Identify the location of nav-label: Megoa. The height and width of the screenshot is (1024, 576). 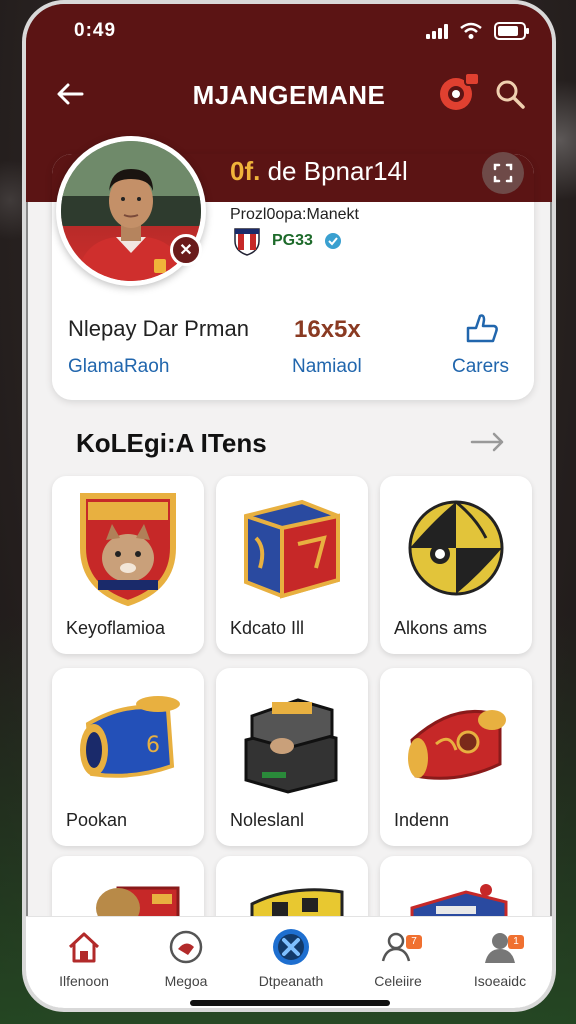
(186, 981).